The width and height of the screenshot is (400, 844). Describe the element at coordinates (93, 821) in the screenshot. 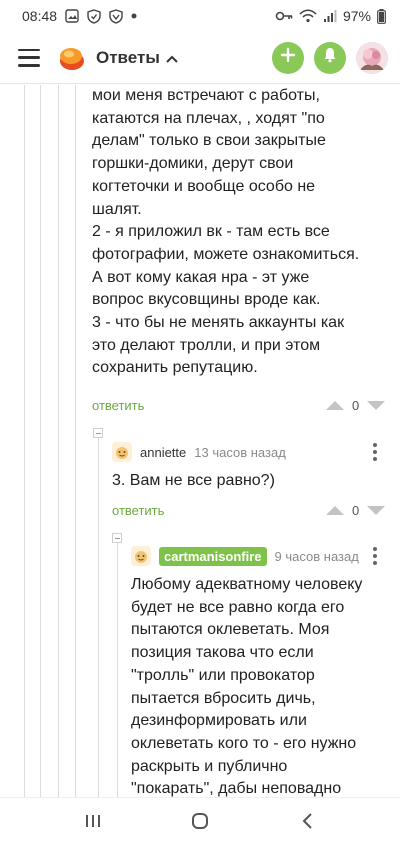

I see `recents-icon` at that location.